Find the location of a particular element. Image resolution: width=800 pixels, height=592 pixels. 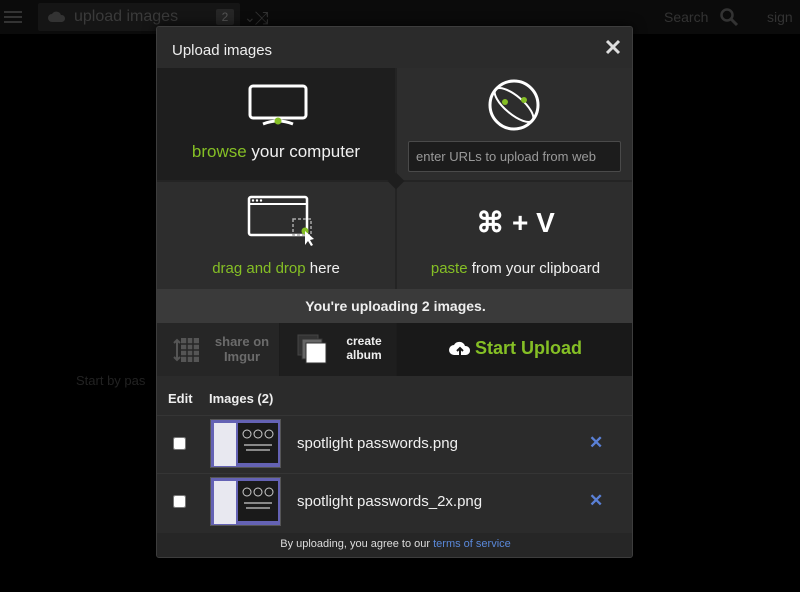

album-label: create album is located at coordinates (364, 348).